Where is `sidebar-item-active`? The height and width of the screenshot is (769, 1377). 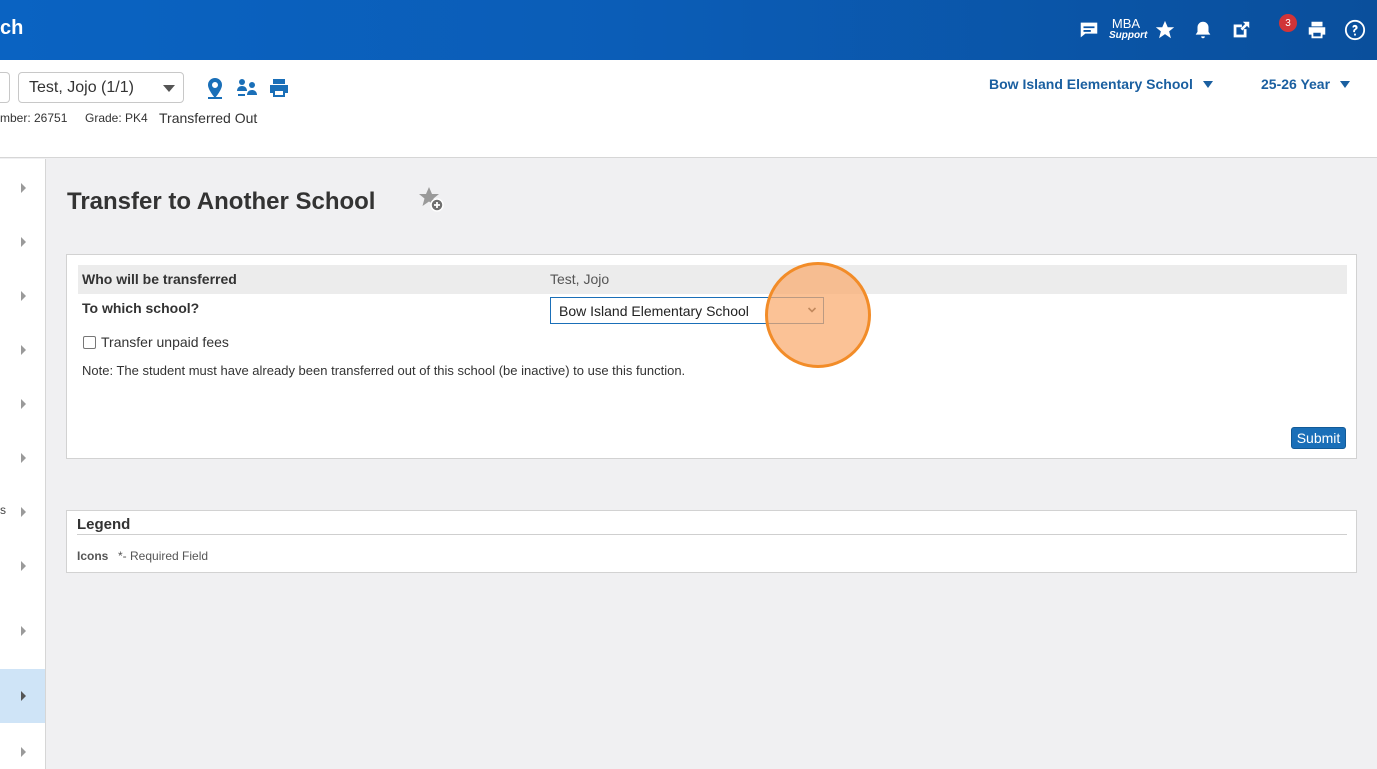 sidebar-item-active is located at coordinates (22, 696).